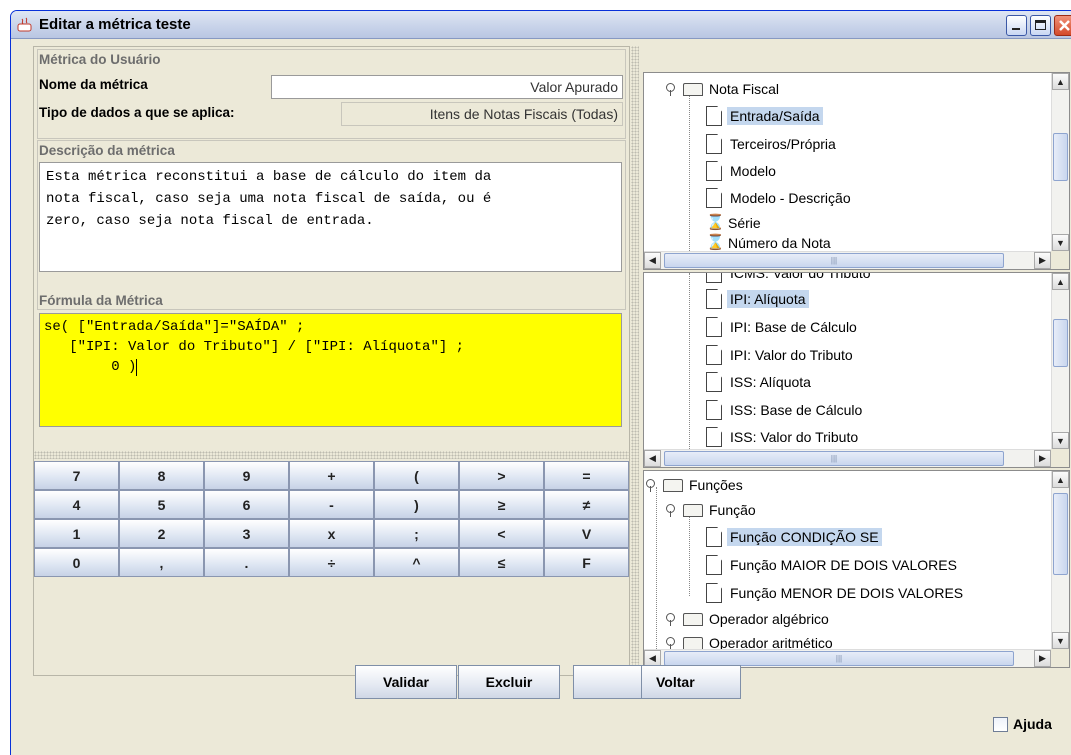 The width and height of the screenshot is (1071, 755). I want to click on document-icon, so click(714, 116).